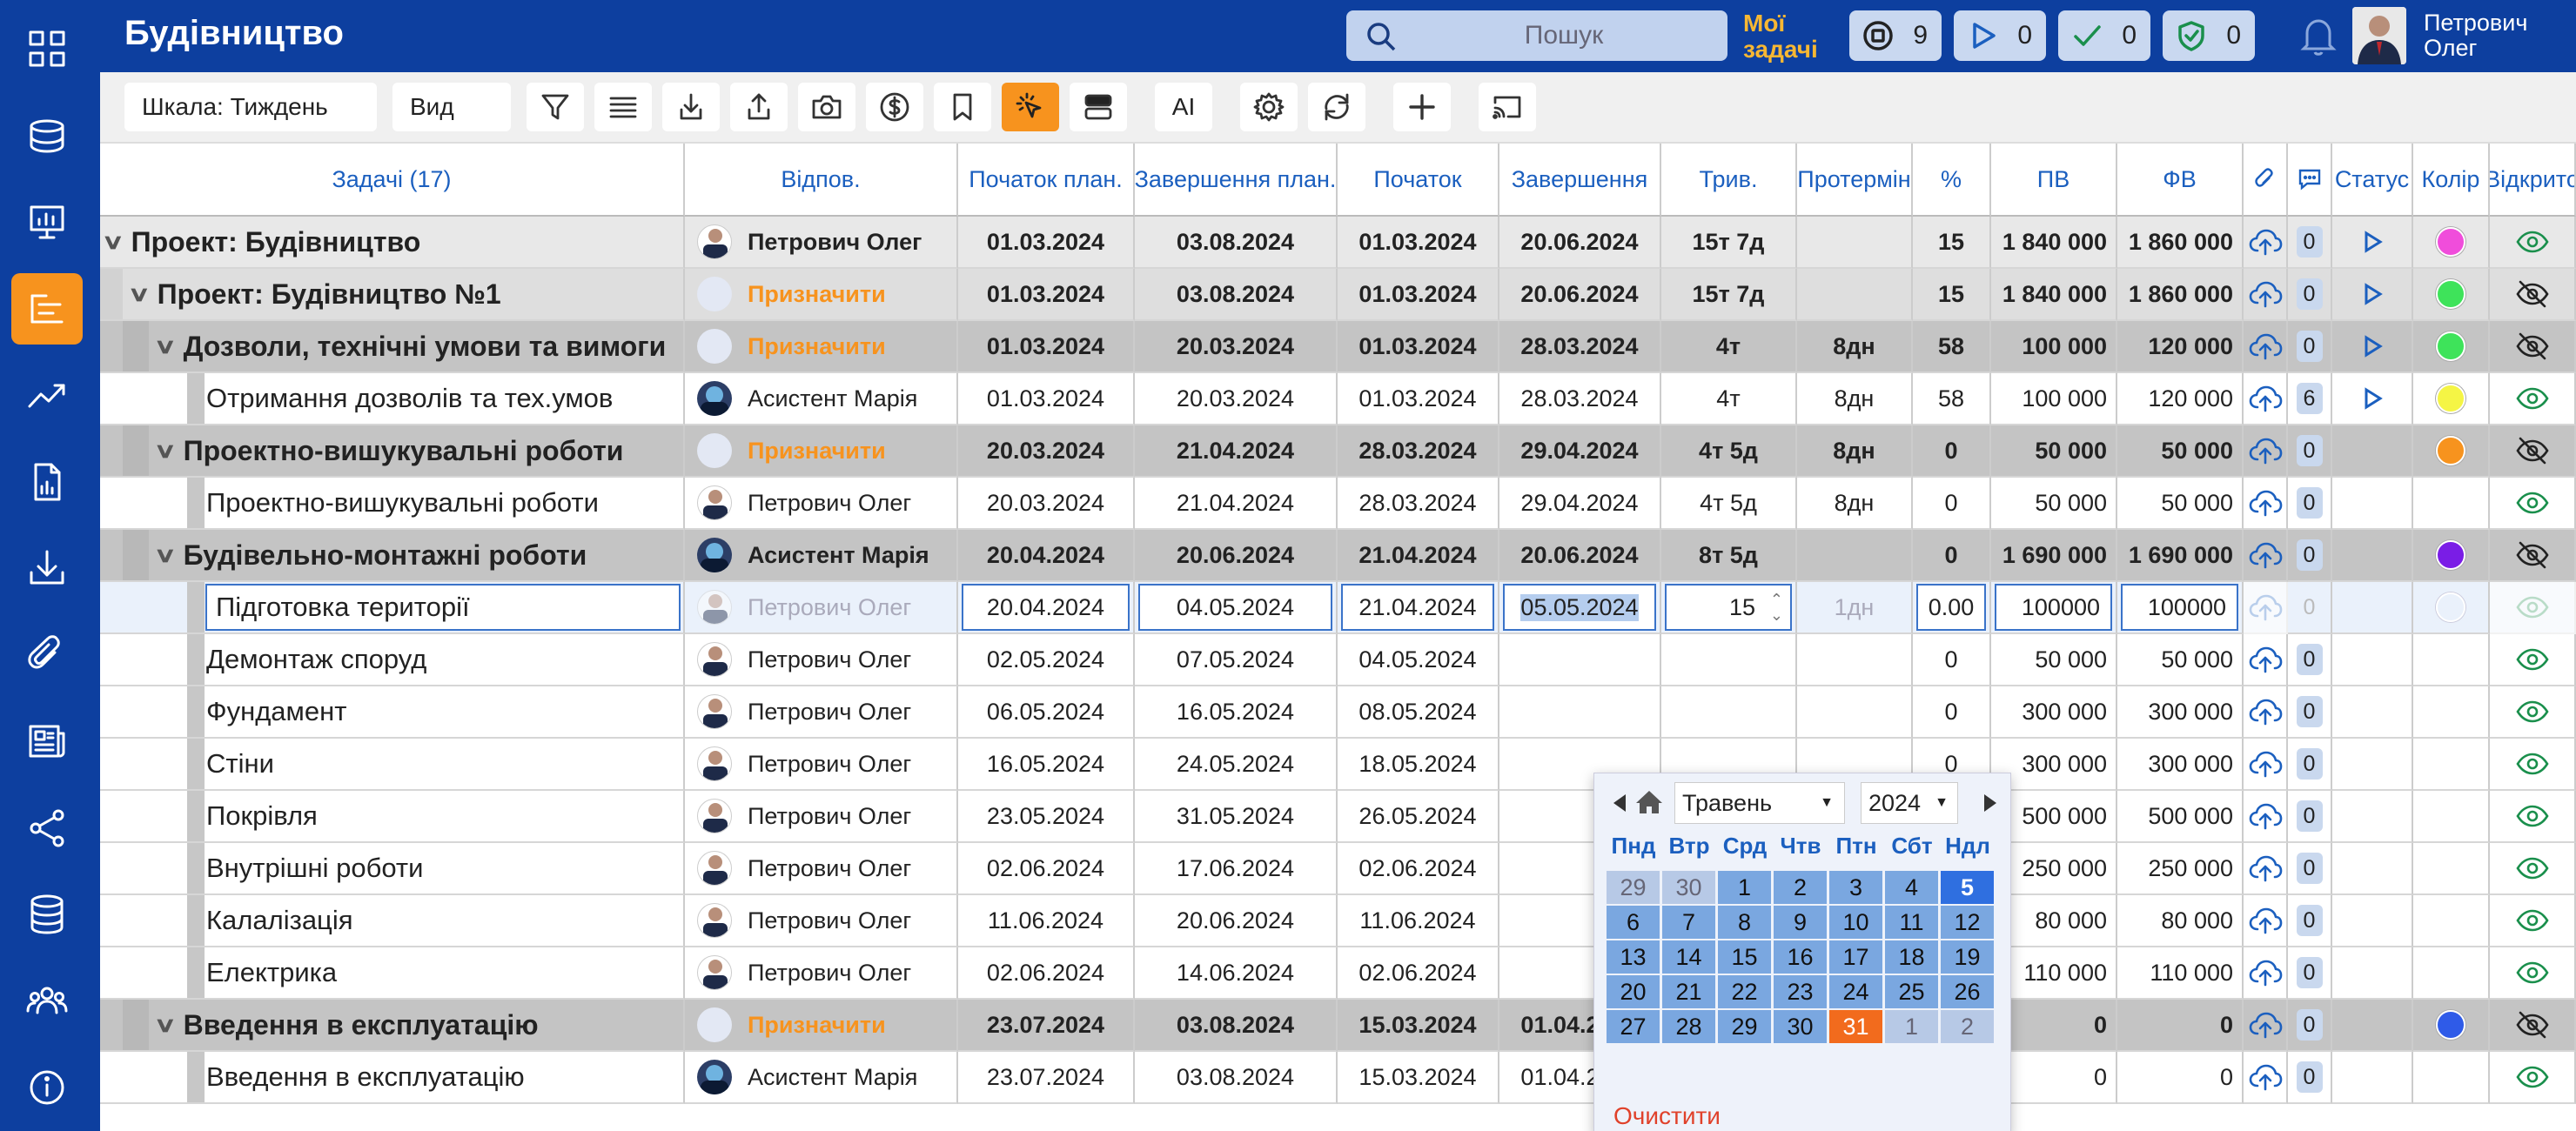 Image resolution: width=2576 pixels, height=1131 pixels. What do you see at coordinates (165, 451) in the screenshot?
I see `chevron-down-icon: ∨` at bounding box center [165, 451].